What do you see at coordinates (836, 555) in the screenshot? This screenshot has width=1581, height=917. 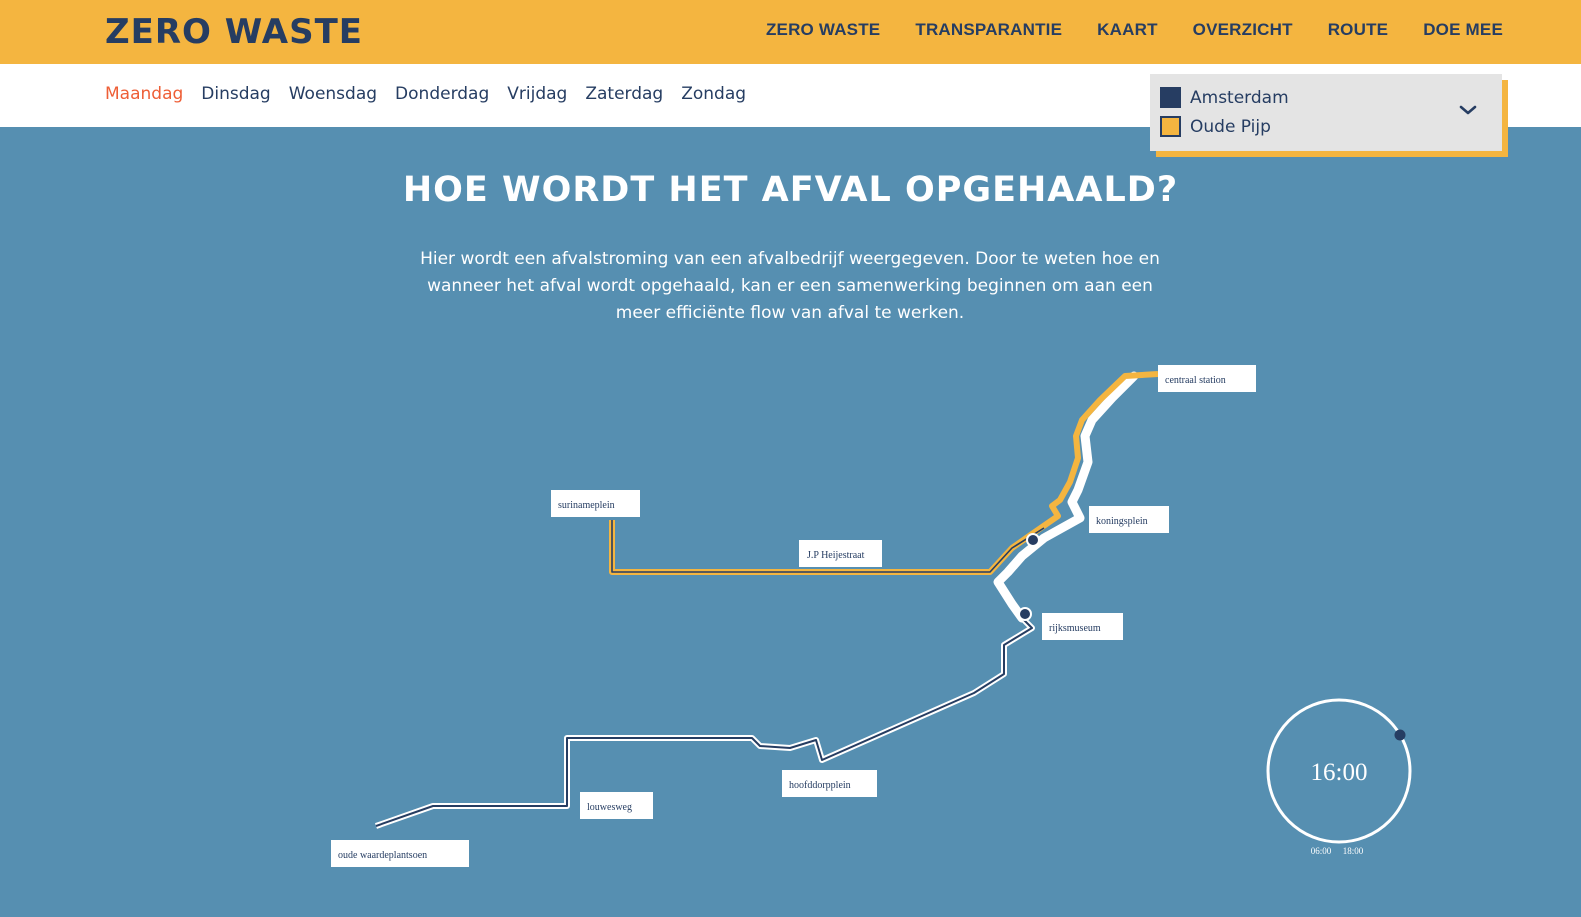 I see `place-label: J.P Heijestraat` at bounding box center [836, 555].